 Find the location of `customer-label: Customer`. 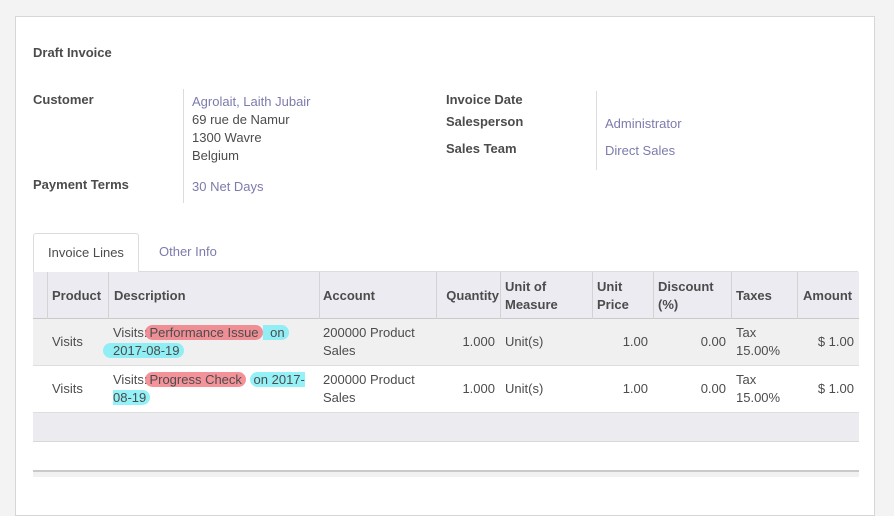

customer-label: Customer is located at coordinates (63, 99).